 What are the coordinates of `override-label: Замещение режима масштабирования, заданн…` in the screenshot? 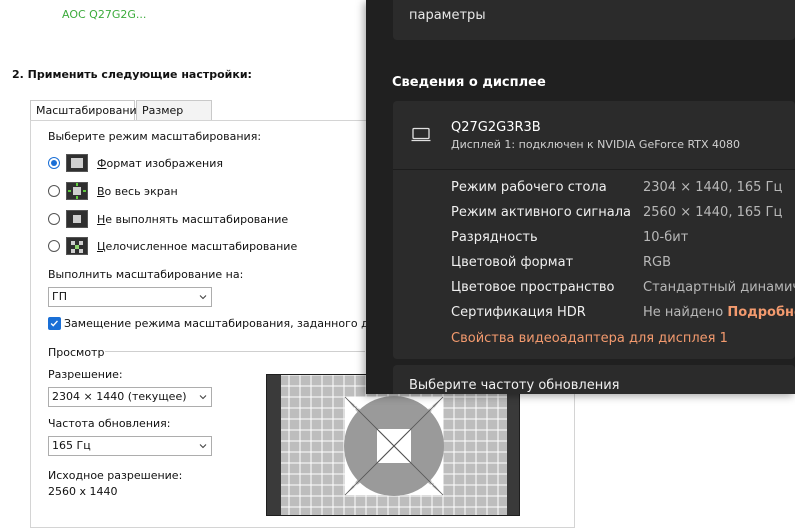 It's located at (240, 323).